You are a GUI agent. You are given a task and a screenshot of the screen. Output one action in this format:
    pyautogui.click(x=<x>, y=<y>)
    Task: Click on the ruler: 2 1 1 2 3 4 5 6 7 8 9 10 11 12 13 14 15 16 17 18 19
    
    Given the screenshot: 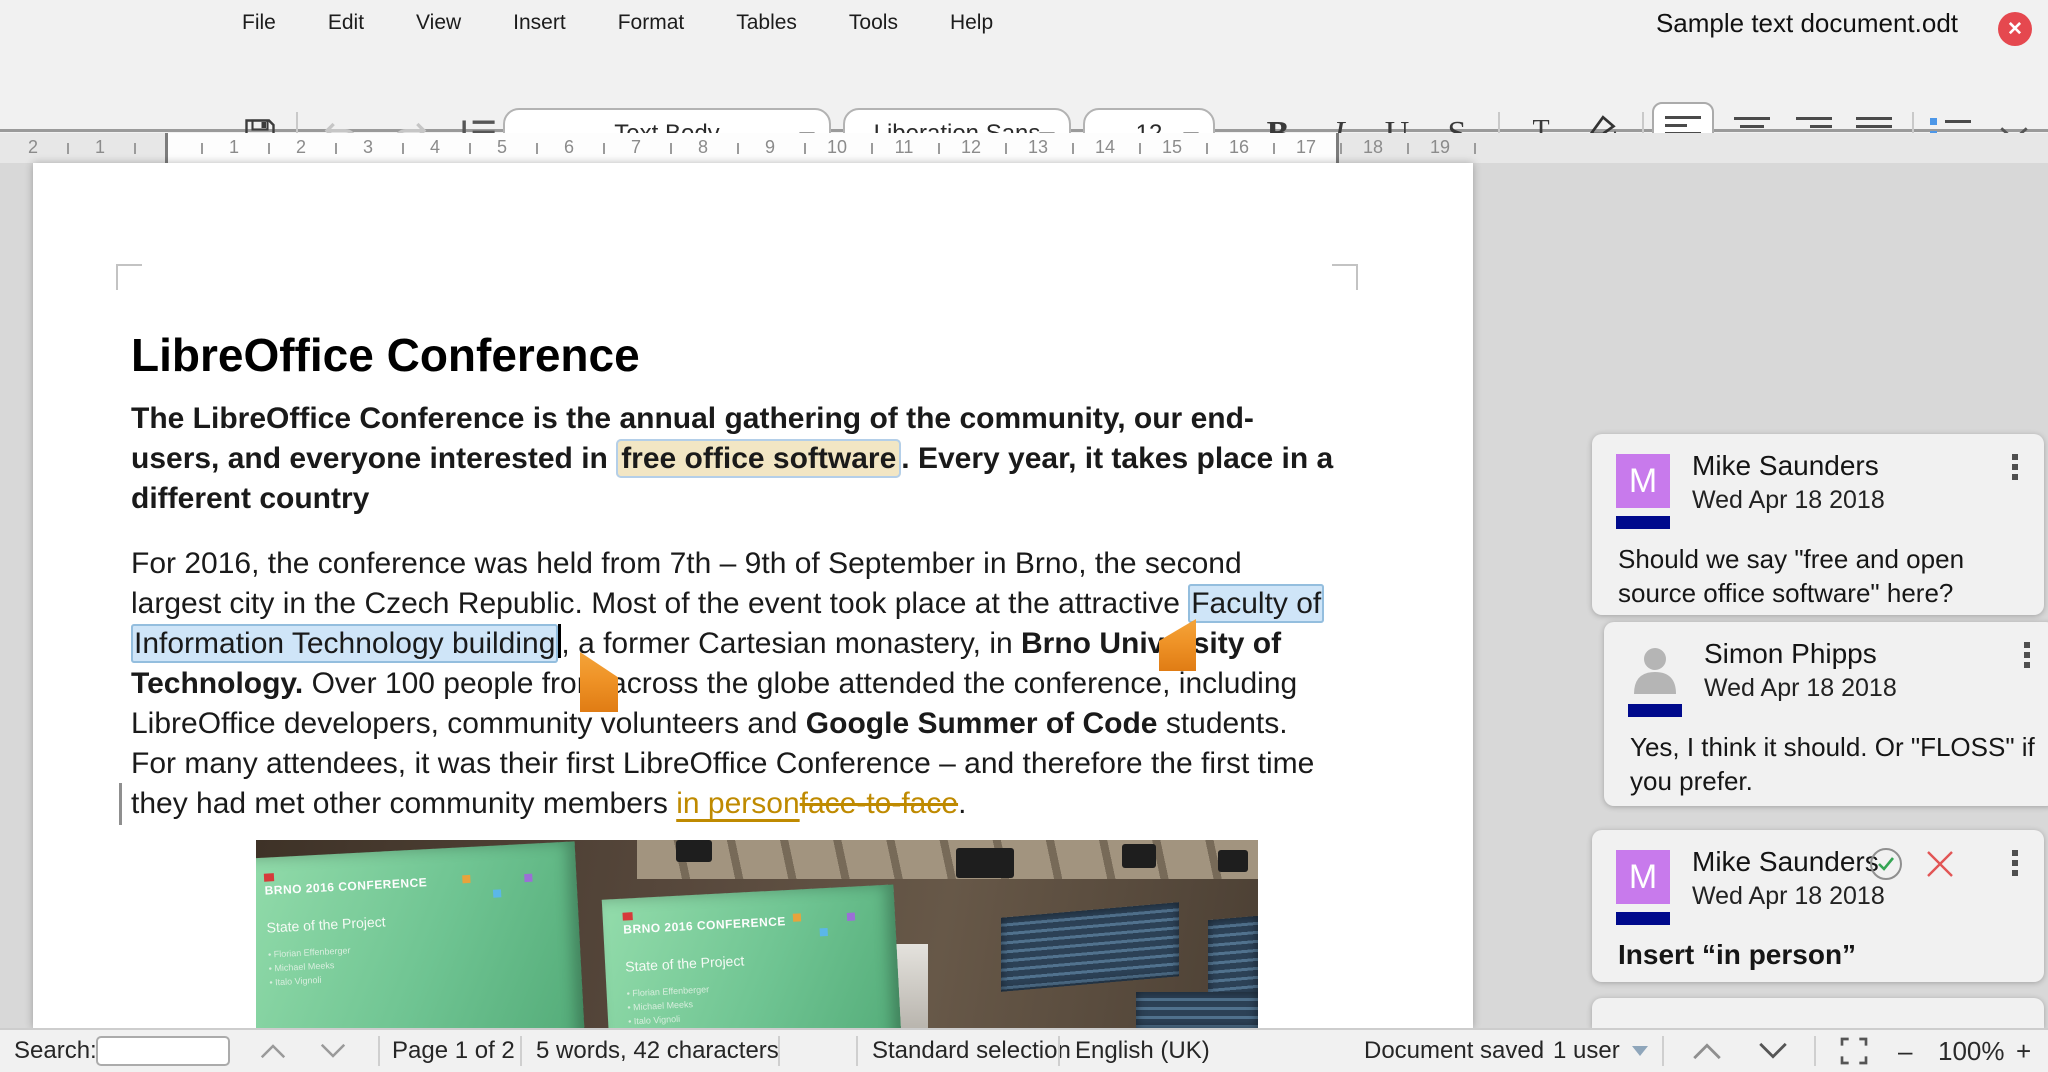 What is the action you would take?
    pyautogui.click(x=1024, y=148)
    